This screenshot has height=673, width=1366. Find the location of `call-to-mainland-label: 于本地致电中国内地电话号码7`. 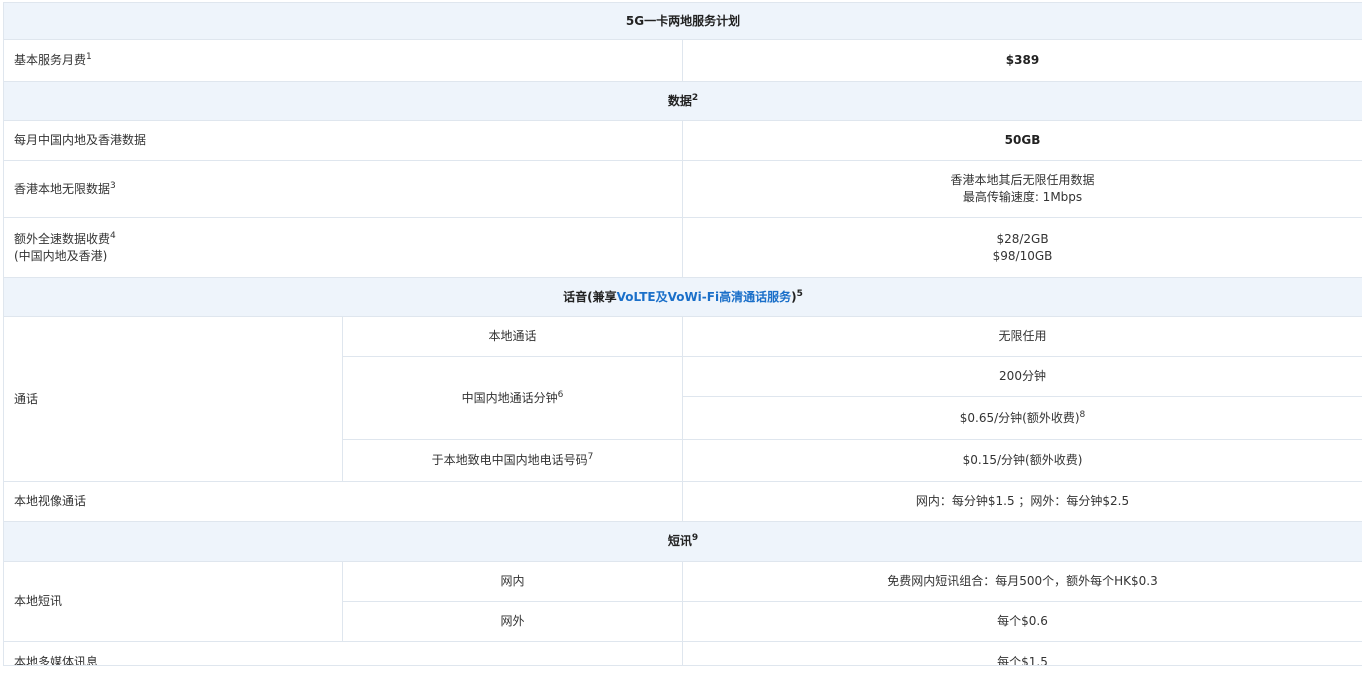

call-to-mainland-label: 于本地致电中国内地电话号码7 is located at coordinates (512, 460).